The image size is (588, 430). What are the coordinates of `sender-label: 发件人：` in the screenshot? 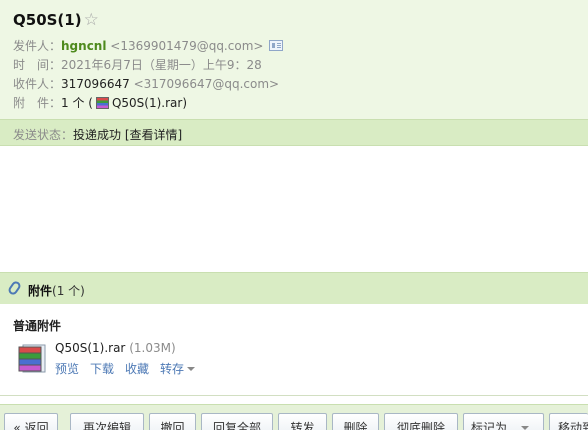 It's located at (37, 46).